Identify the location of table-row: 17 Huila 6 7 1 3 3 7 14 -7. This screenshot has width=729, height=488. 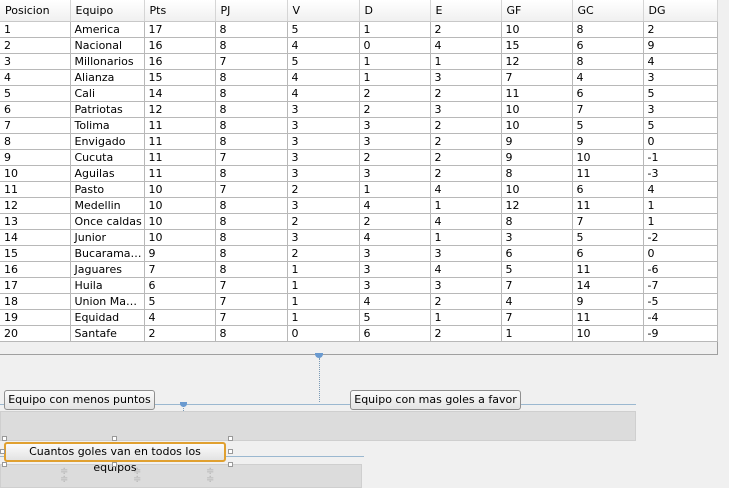
(359, 285).